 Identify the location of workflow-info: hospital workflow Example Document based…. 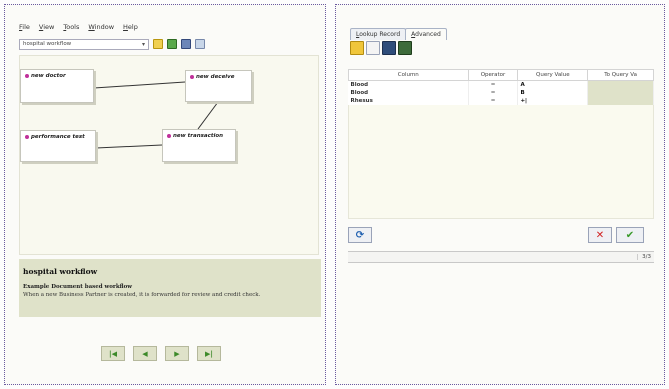
(170, 288).